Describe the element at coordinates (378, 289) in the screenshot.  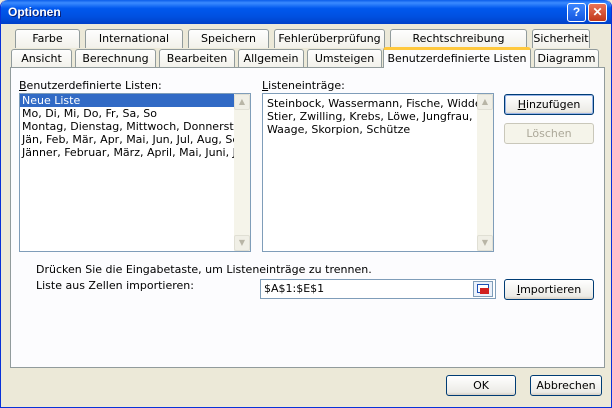
I see `import-range-input: $A$1:$E$1` at that location.